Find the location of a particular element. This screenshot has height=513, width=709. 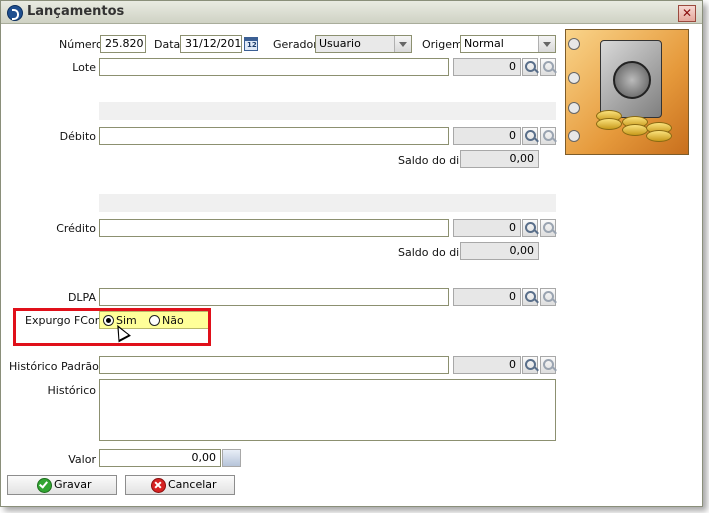

valor-field: 0,00 is located at coordinates (160, 458).